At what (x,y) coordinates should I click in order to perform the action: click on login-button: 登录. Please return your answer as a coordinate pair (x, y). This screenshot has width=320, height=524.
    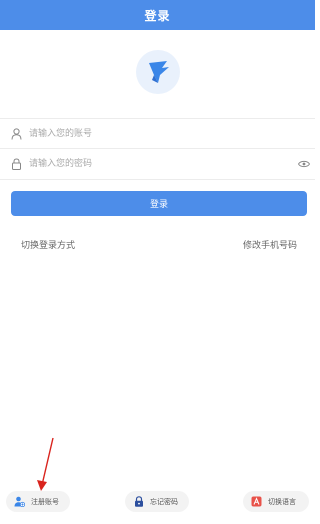
    Looking at the image, I should click on (159, 203).